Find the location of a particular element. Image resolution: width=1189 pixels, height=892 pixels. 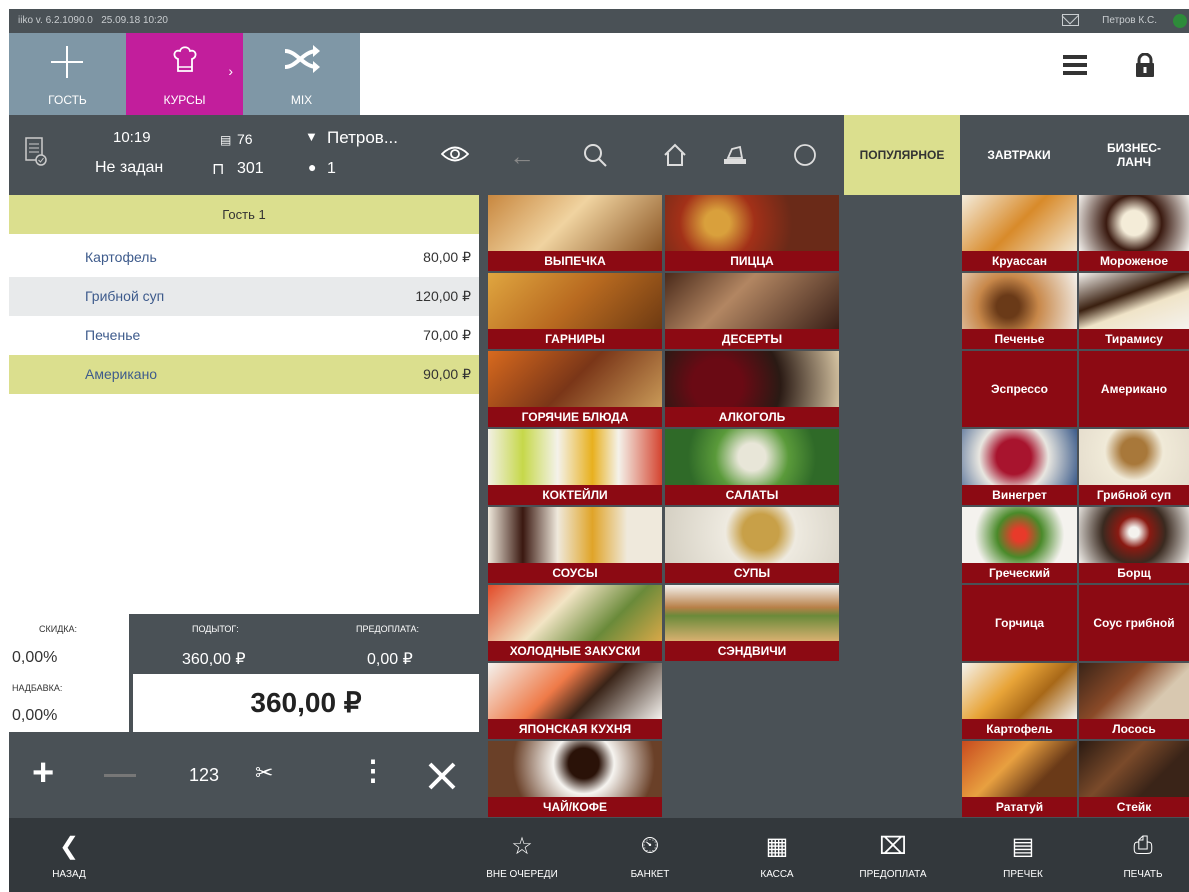

category-tile: ХОЛОДНЫЕ ЗАКУСКИ is located at coordinates (575, 623).